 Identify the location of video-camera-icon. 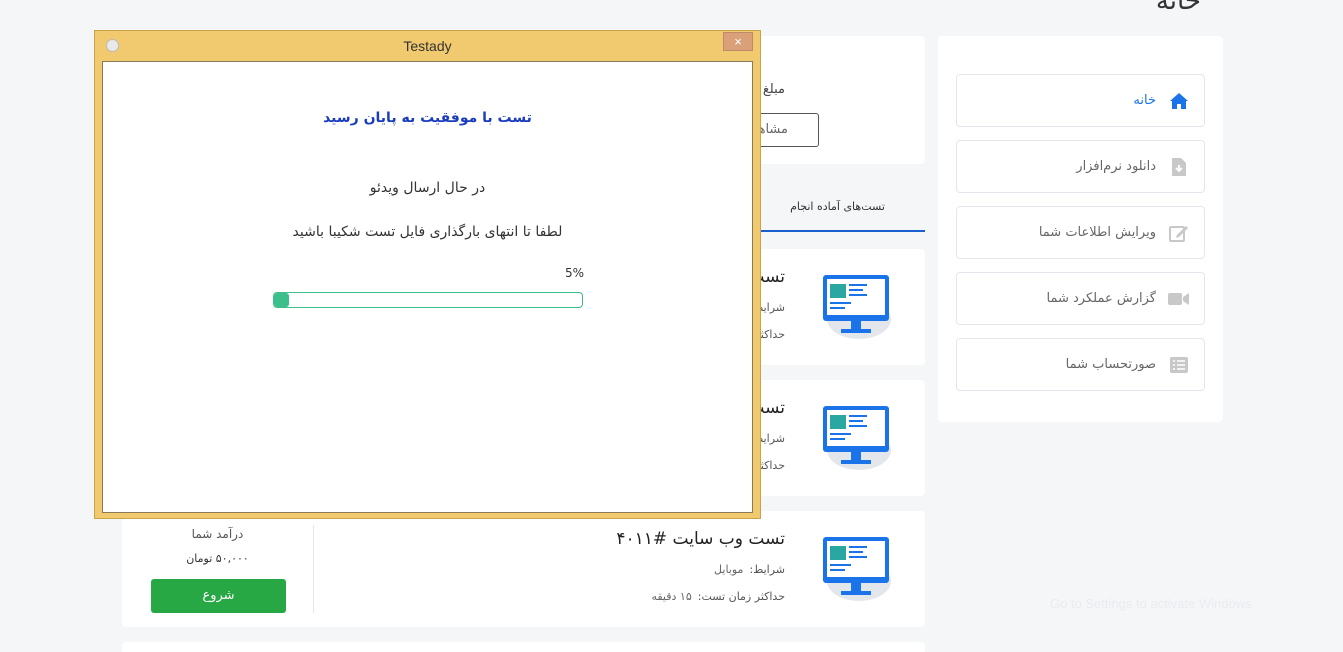
(1179, 299).